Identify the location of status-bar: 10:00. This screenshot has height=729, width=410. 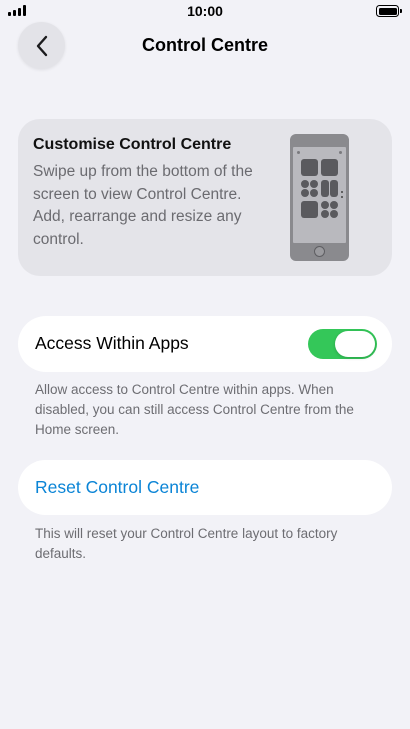
(205, 11).